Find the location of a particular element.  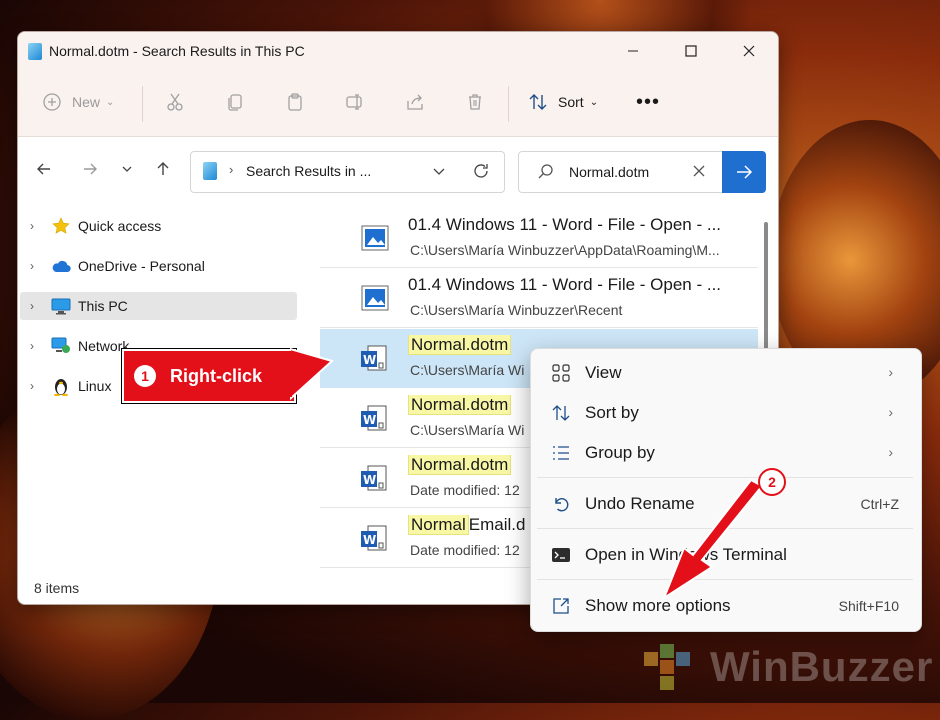

menu-item-label: Show more options is located at coordinates (658, 605).